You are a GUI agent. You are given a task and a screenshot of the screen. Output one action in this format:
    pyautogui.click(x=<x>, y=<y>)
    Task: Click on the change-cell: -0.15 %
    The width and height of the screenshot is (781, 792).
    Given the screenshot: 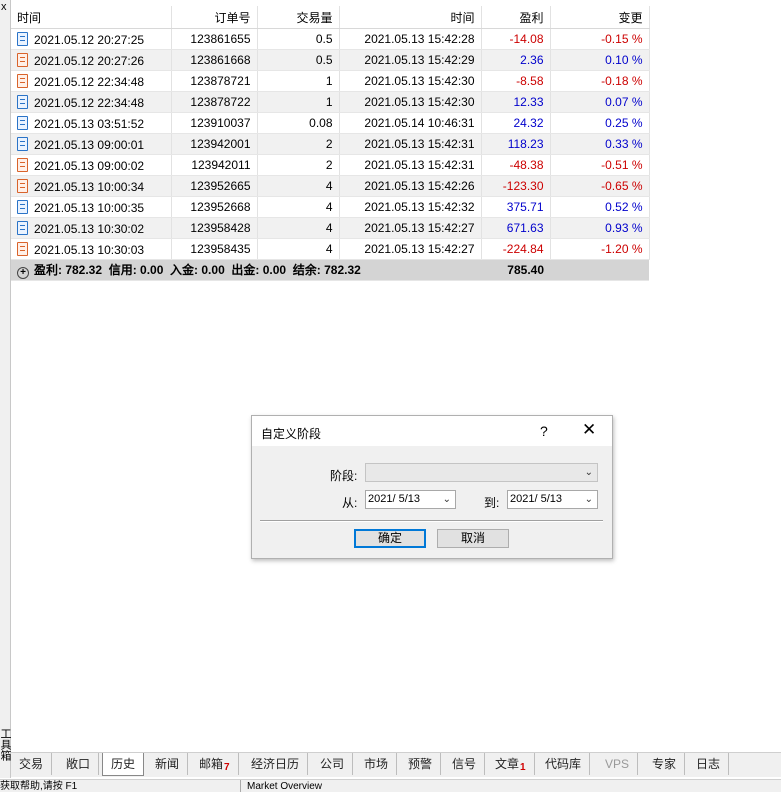 What is the action you would take?
    pyautogui.click(x=600, y=39)
    